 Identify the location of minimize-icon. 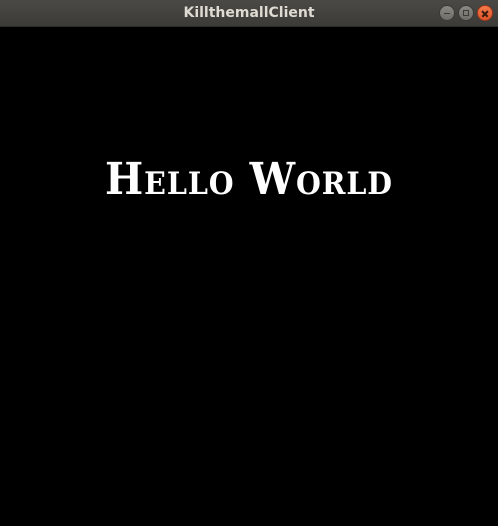
(447, 13).